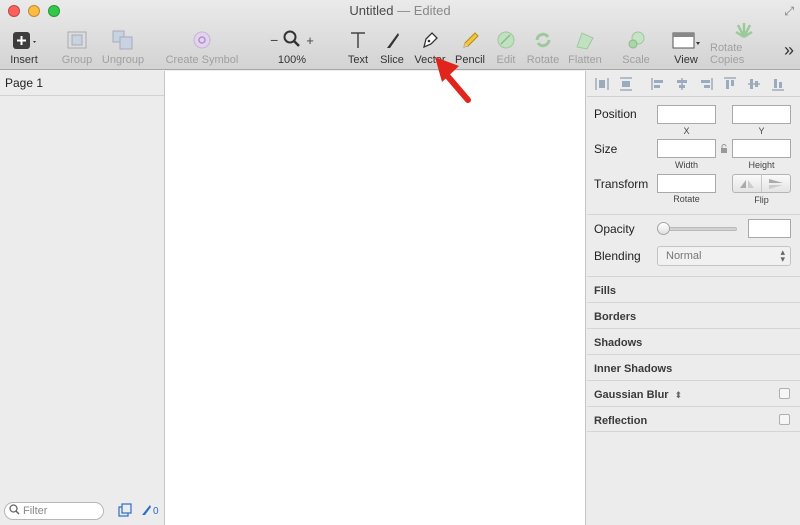  What do you see at coordinates (636, 45) in the screenshot?
I see `scale-button: Scale` at bounding box center [636, 45].